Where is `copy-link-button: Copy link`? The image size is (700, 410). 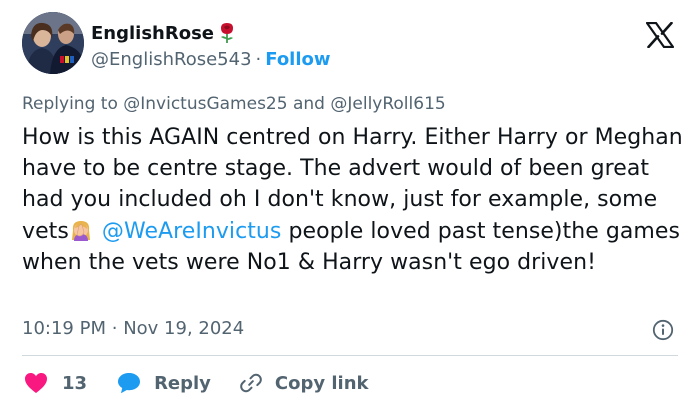
copy-link-button: Copy link is located at coordinates (304, 383).